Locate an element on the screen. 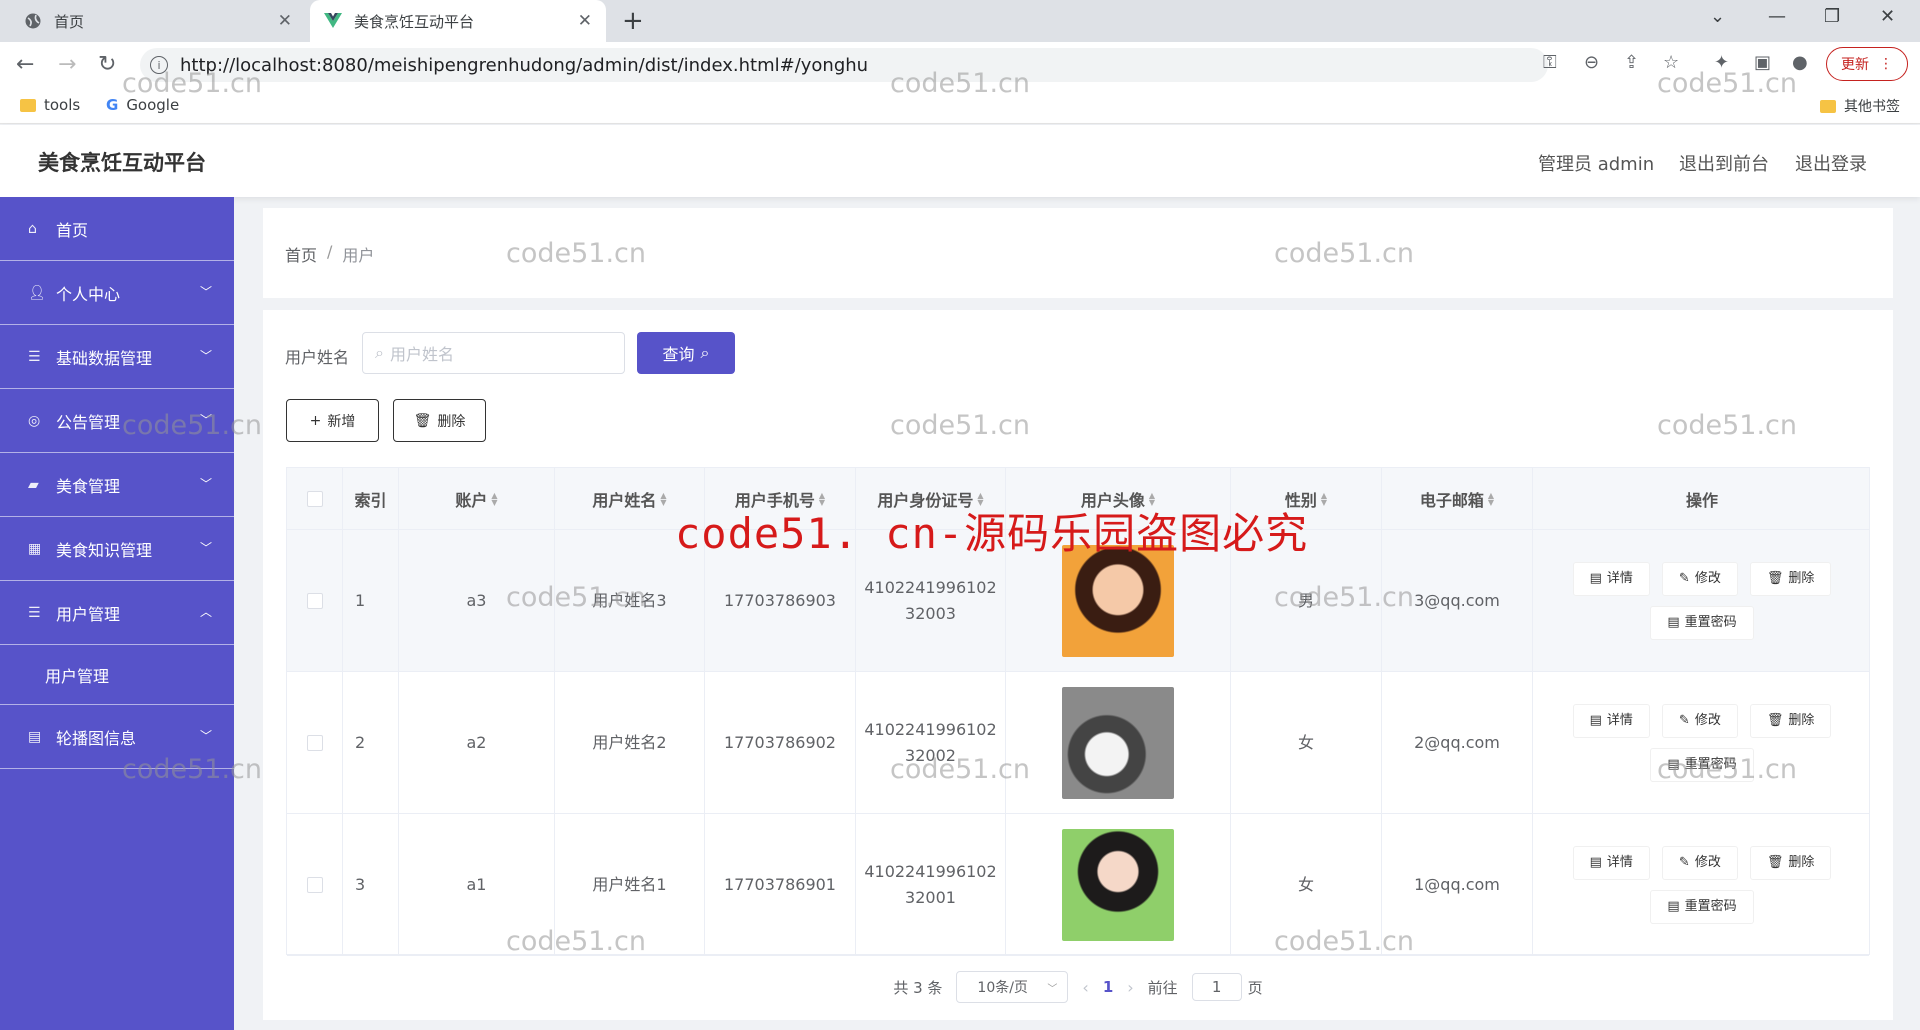 Image resolution: width=1920 pixels, height=1030 pixels. search-placeholder: 用户姓名 is located at coordinates (421, 354).